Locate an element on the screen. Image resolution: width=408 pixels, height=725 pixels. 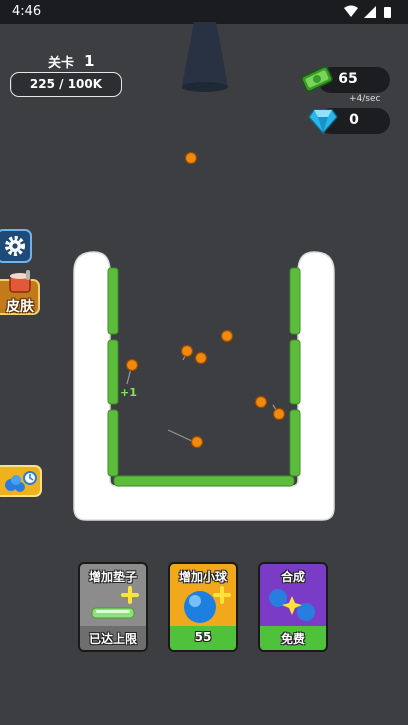
card-title: 增加垫子 is located at coordinates (112, 577).